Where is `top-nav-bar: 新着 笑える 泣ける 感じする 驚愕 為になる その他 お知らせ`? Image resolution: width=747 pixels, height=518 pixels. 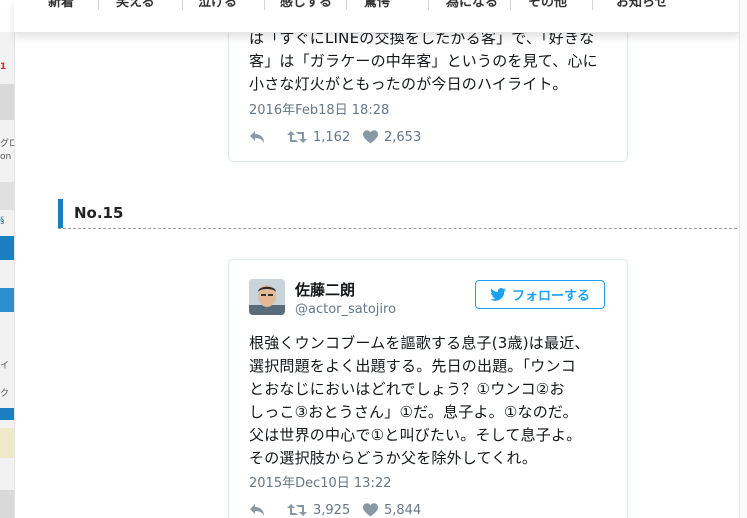 top-nav-bar: 新着 笑える 泣ける 感じする 驚愕 為になる その他 お知らせ is located at coordinates (377, 16).